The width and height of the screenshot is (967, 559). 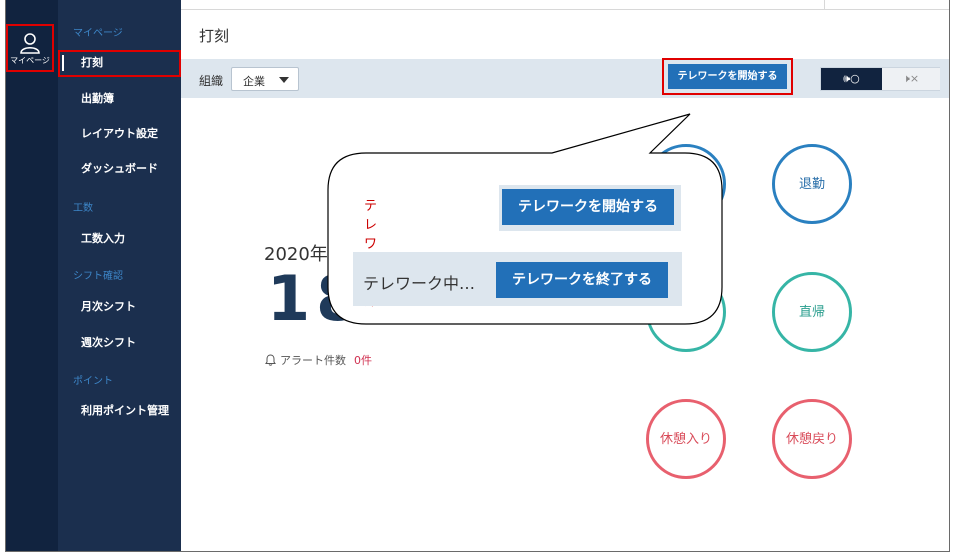 I want to click on callout-telework-start-button: テレワークを開始する, so click(x=588, y=207).